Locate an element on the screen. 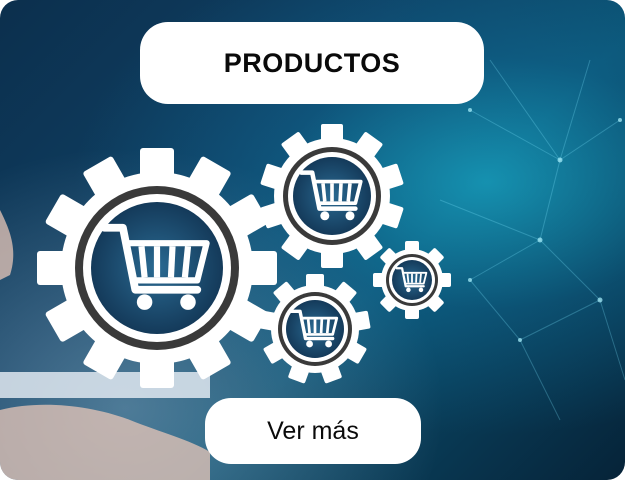 This screenshot has width=625, height=480. see-more-button: Ver más is located at coordinates (313, 431).